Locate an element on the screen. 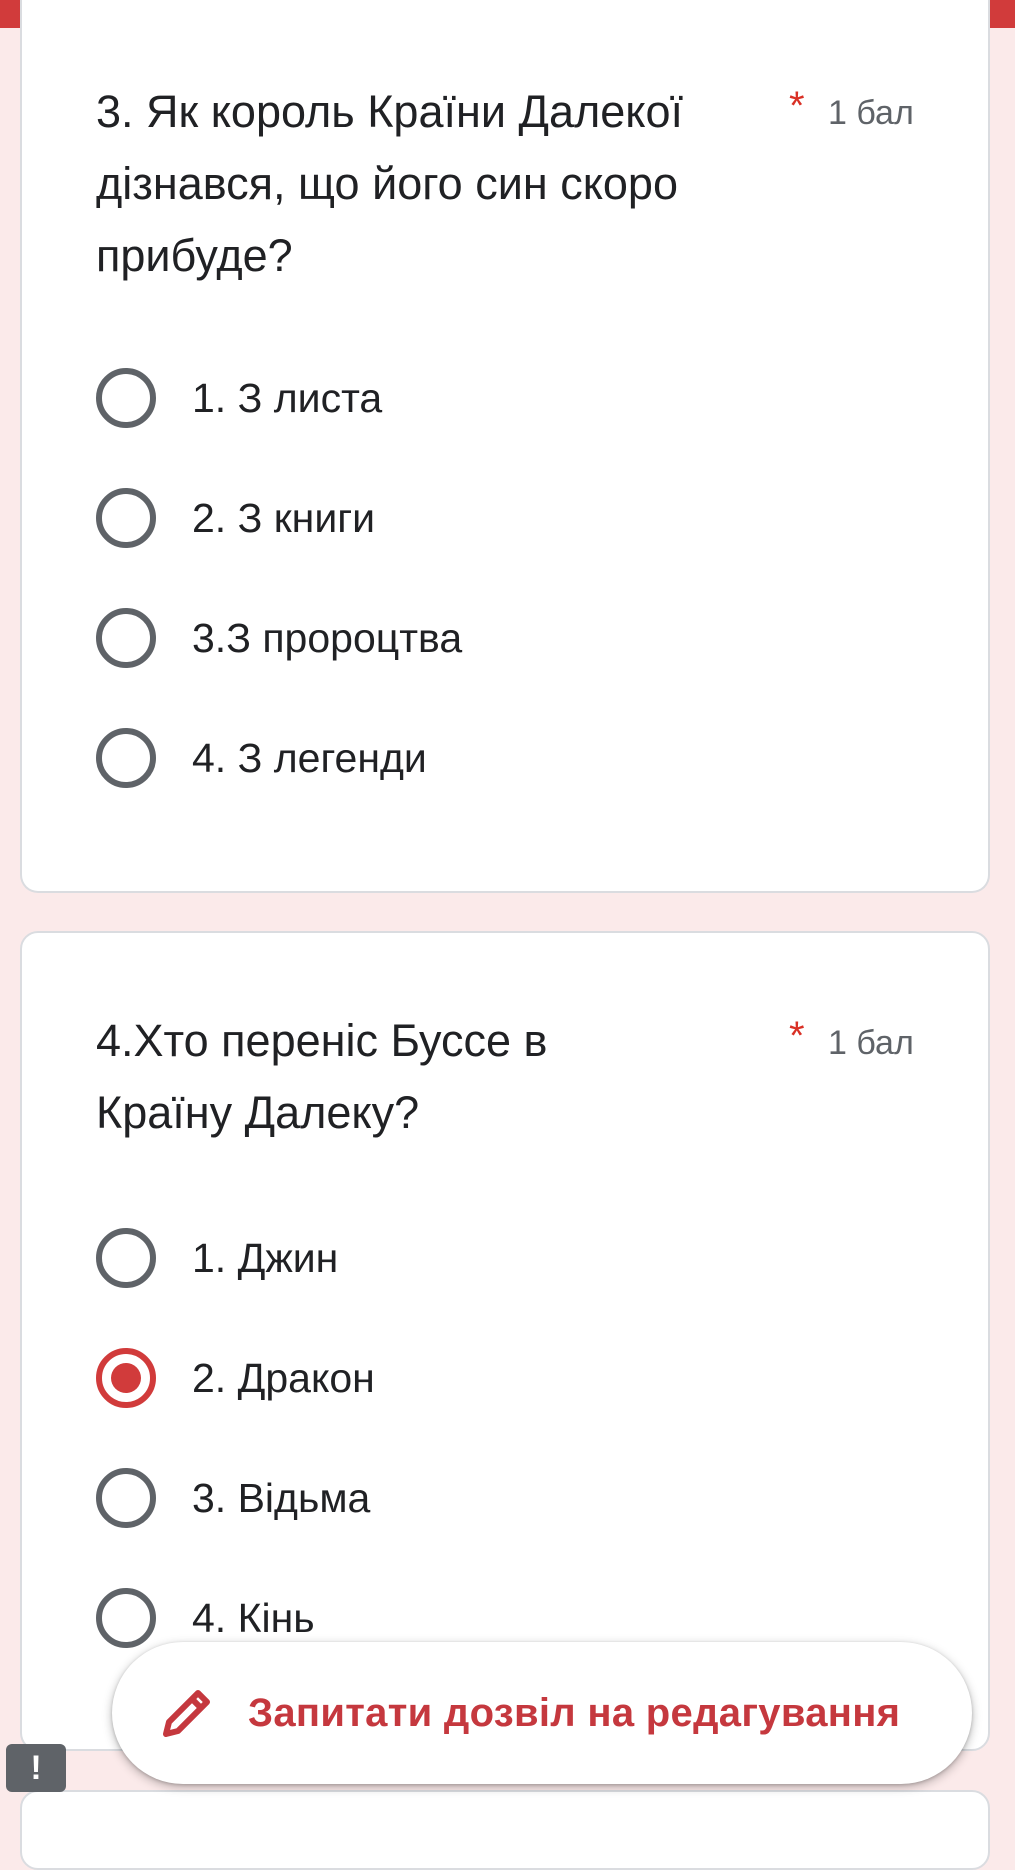 The height and width of the screenshot is (1870, 1015). option-1: 1. Джин is located at coordinates (217, 1258).